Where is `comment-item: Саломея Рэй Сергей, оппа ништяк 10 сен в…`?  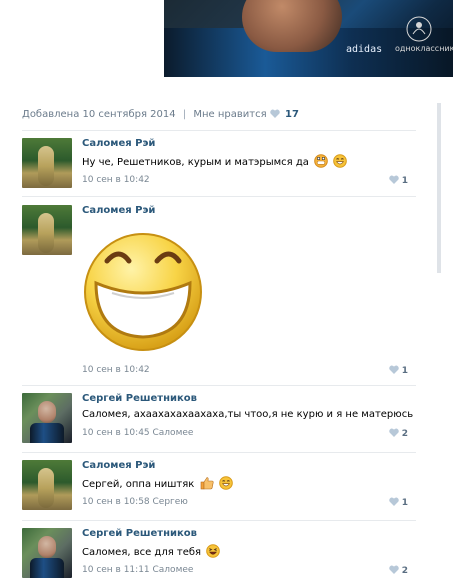 comment-item: Саломея Рэй Сергей, оппа ништяк 10 сен в… is located at coordinates (219, 487).